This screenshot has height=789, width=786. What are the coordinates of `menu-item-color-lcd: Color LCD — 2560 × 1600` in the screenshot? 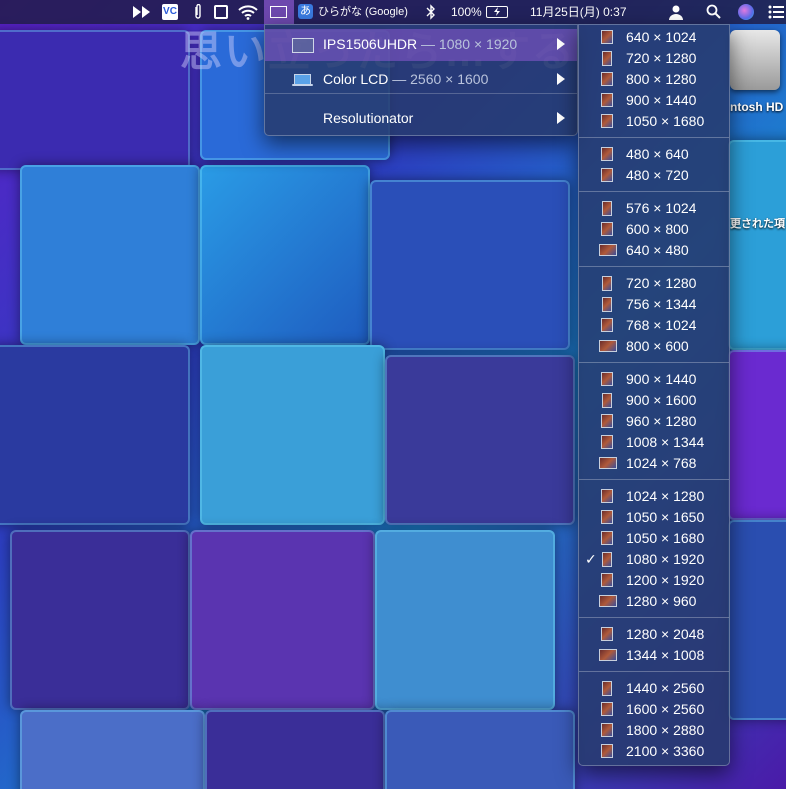 It's located at (421, 80).